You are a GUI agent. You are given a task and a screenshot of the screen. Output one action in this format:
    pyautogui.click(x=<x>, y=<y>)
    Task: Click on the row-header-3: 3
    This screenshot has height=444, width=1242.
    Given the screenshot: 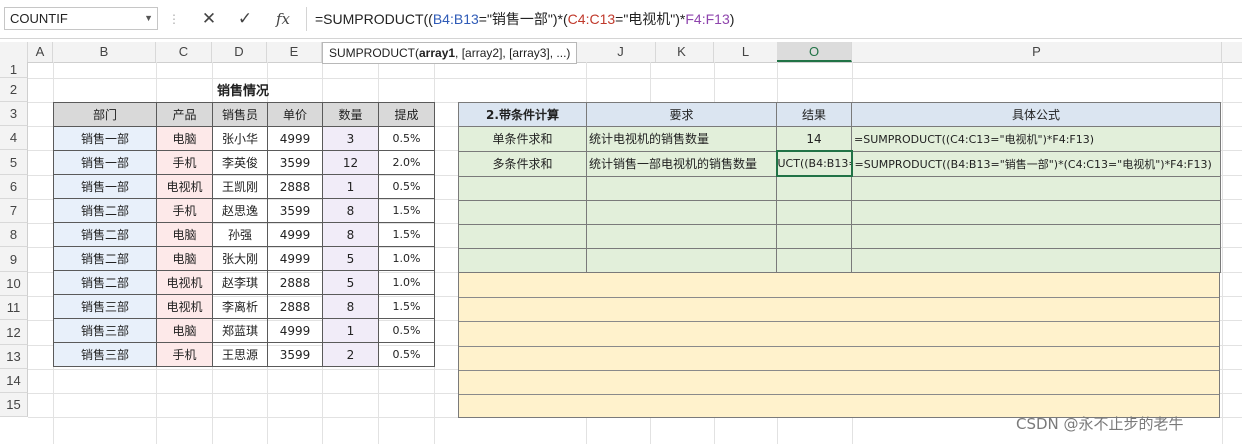 What is the action you would take?
    pyautogui.click(x=14, y=114)
    